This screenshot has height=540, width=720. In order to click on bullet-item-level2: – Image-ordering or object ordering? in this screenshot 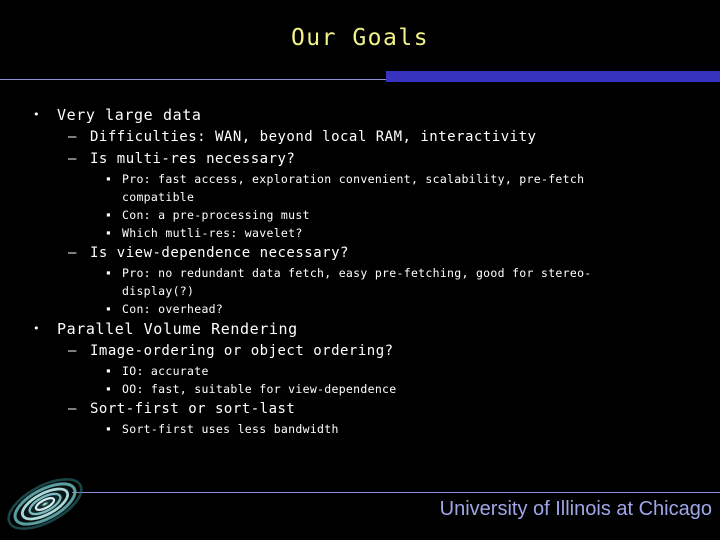, I will do `click(360, 351)`.